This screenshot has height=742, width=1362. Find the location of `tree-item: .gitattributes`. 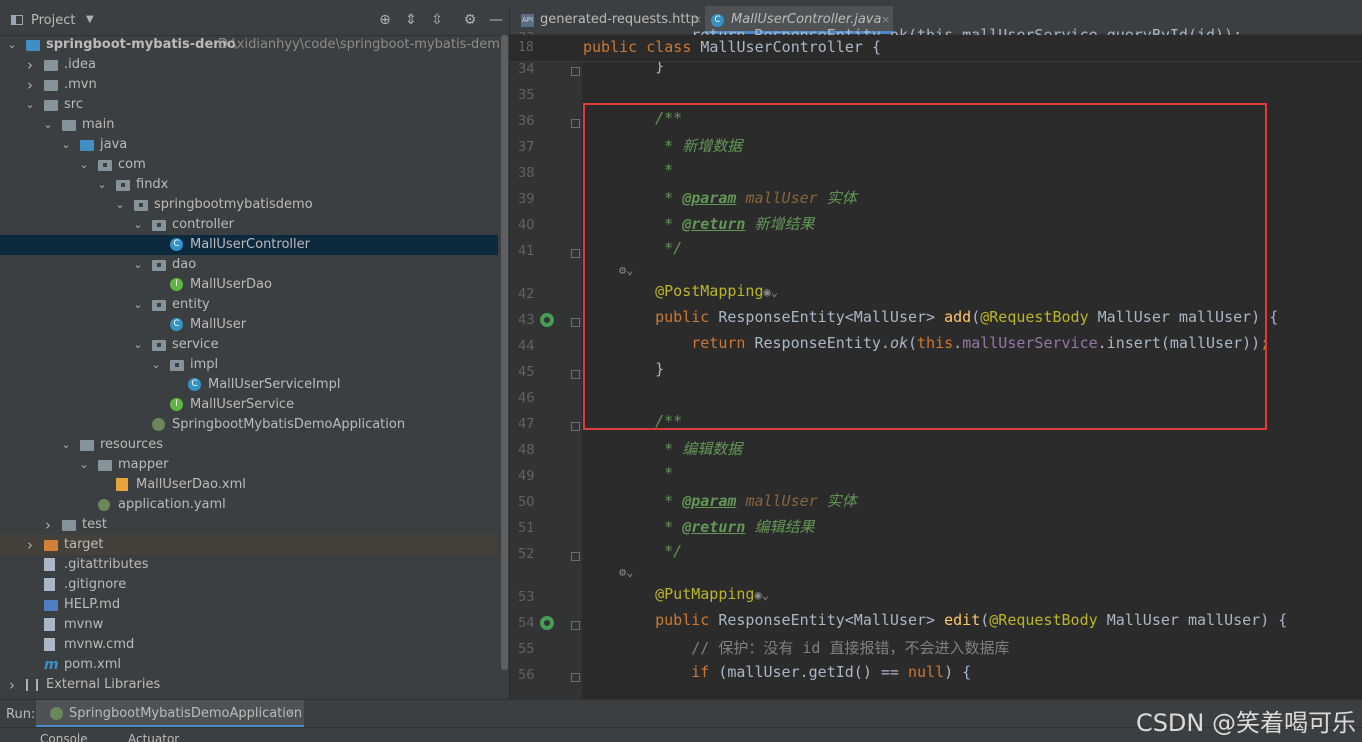

tree-item: .gitattributes is located at coordinates (249, 565).